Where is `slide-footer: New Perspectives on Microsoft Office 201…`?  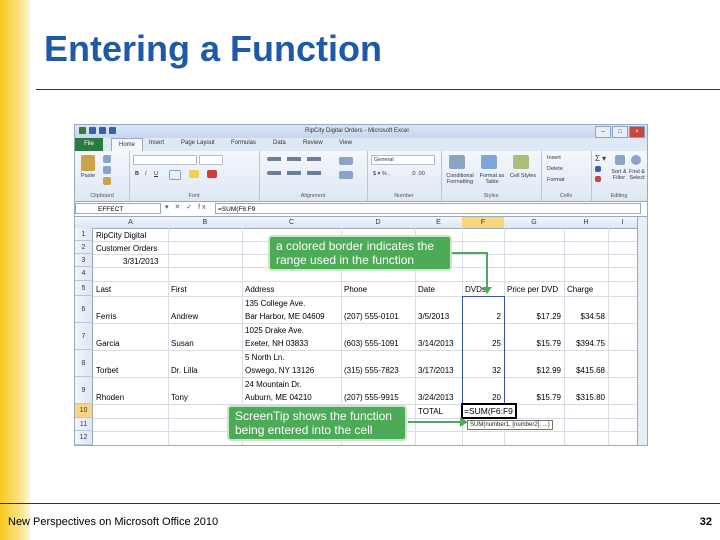 slide-footer: New Perspectives on Microsoft Office 201… is located at coordinates (113, 522).